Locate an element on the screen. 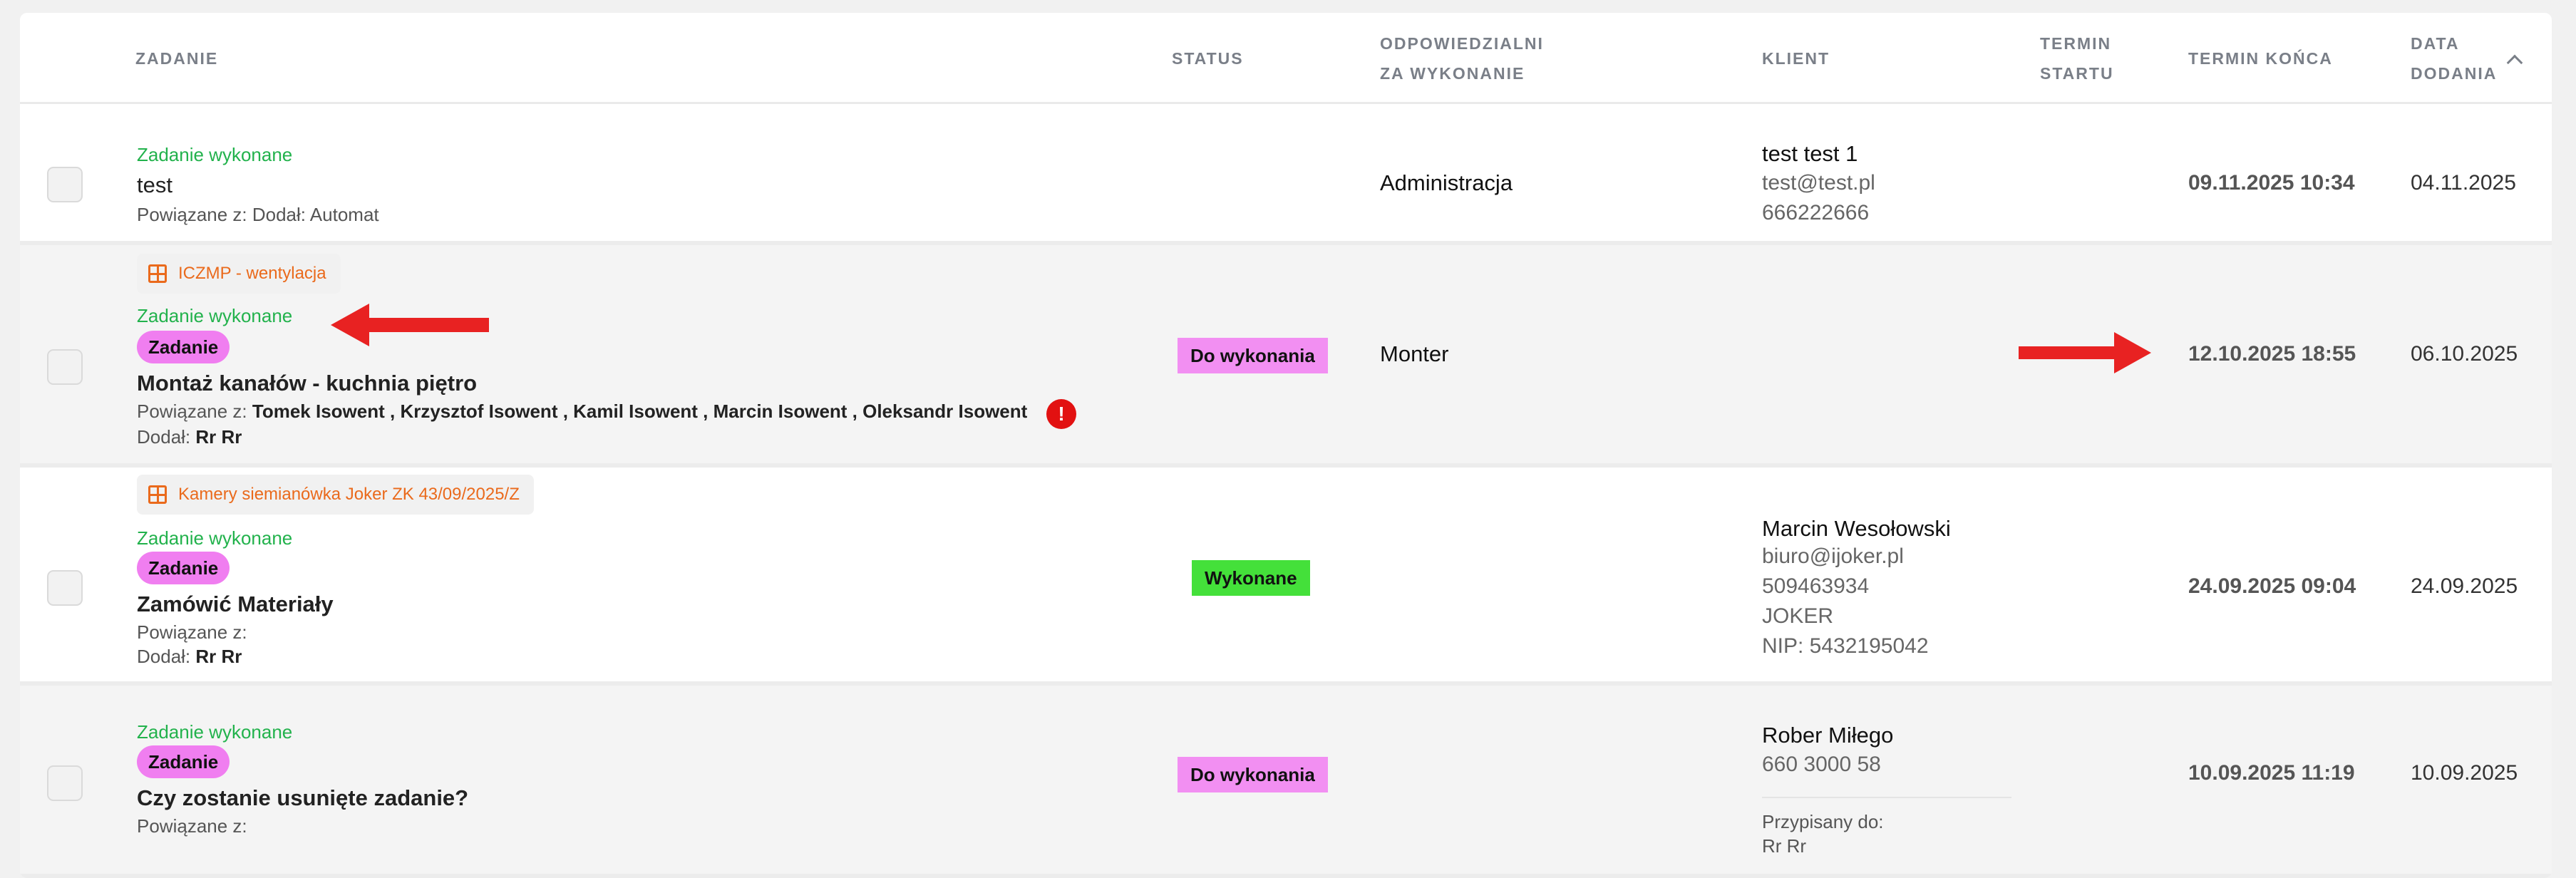  header-end: TERMIN KOŃCA is located at coordinates (2260, 58).